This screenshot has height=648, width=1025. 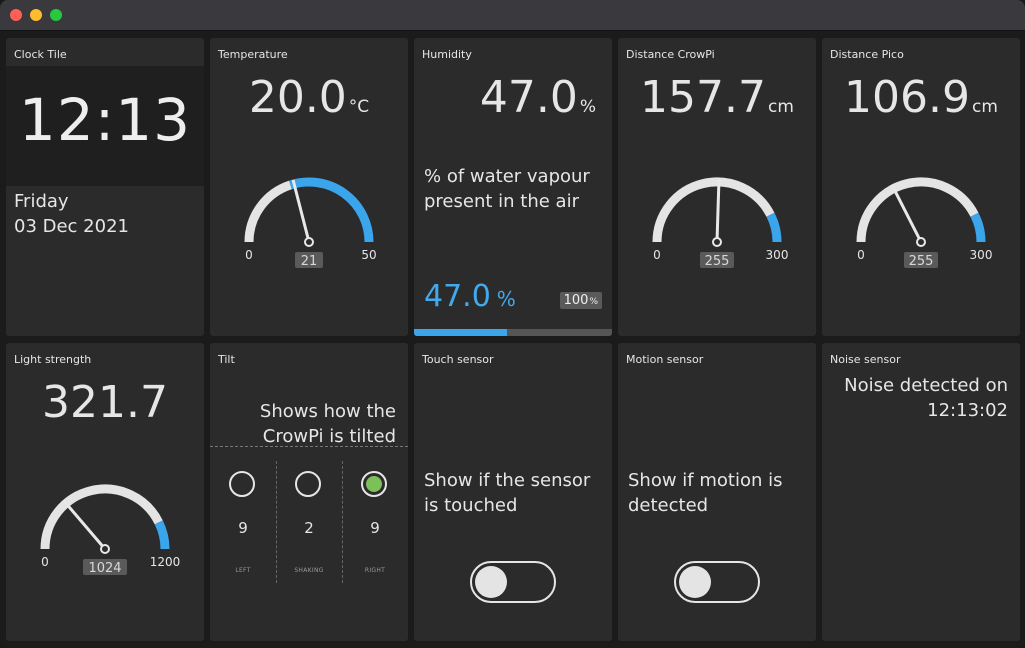 What do you see at coordinates (457, 296) in the screenshot?
I see `humidity-bar-number: 47.0` at bounding box center [457, 296].